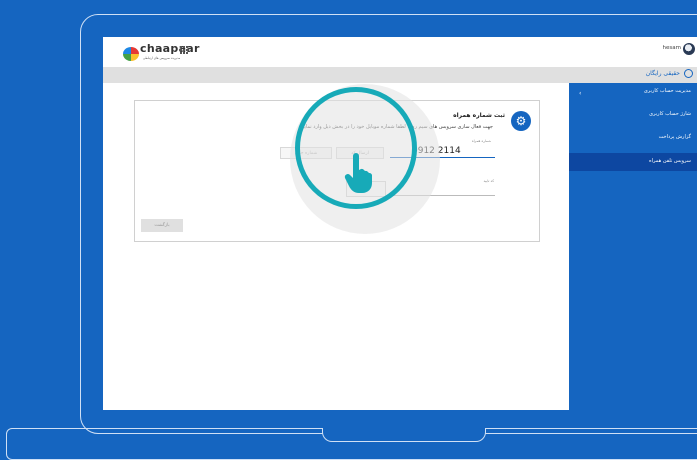 The image size is (697, 460). Describe the element at coordinates (688, 73) in the screenshot. I see `account-circle-icon` at that location.